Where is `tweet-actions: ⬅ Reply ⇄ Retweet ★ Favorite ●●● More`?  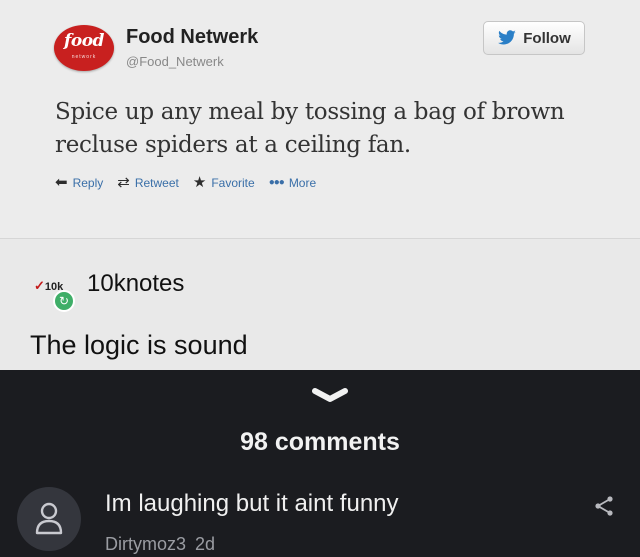
tweet-actions: ⬅ Reply ⇄ Retweet ★ Favorite ●●● More is located at coordinates (192, 182).